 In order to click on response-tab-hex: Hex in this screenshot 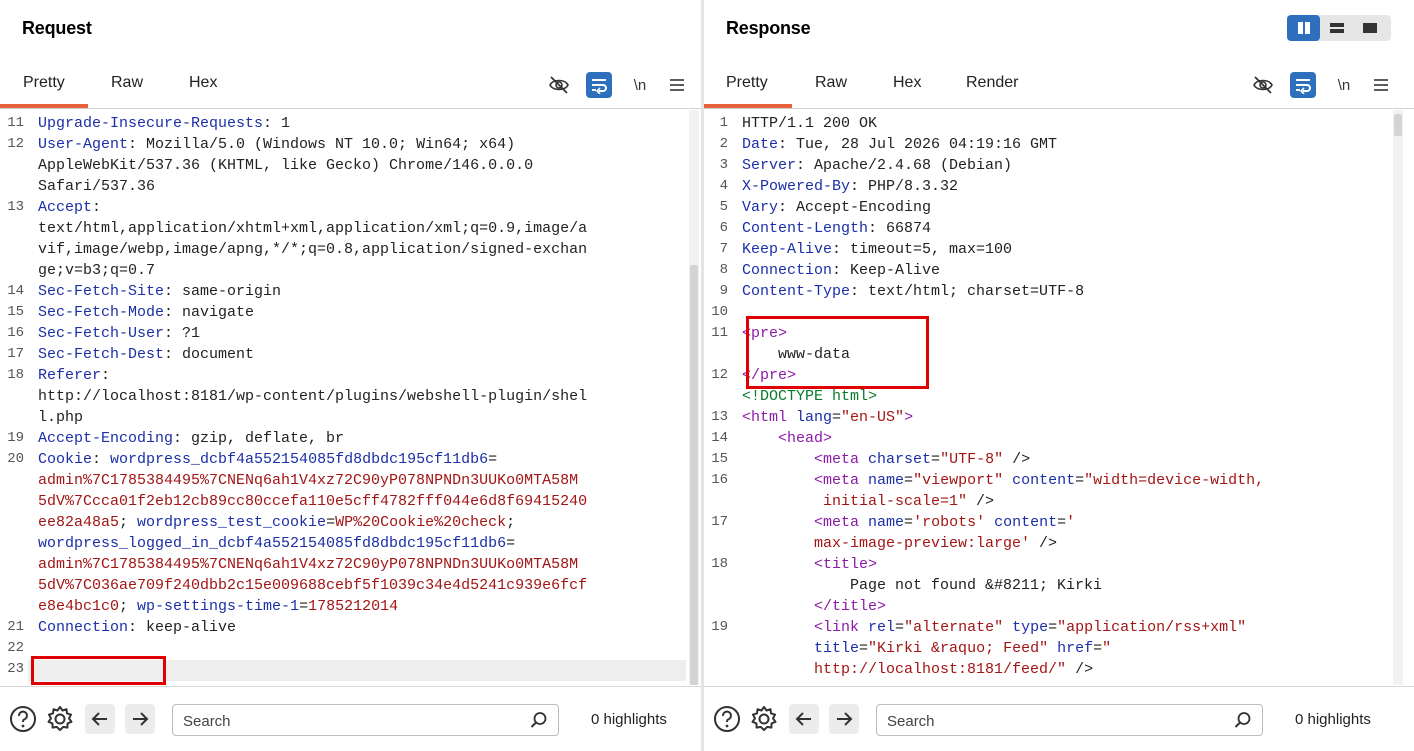, I will do `click(907, 83)`.